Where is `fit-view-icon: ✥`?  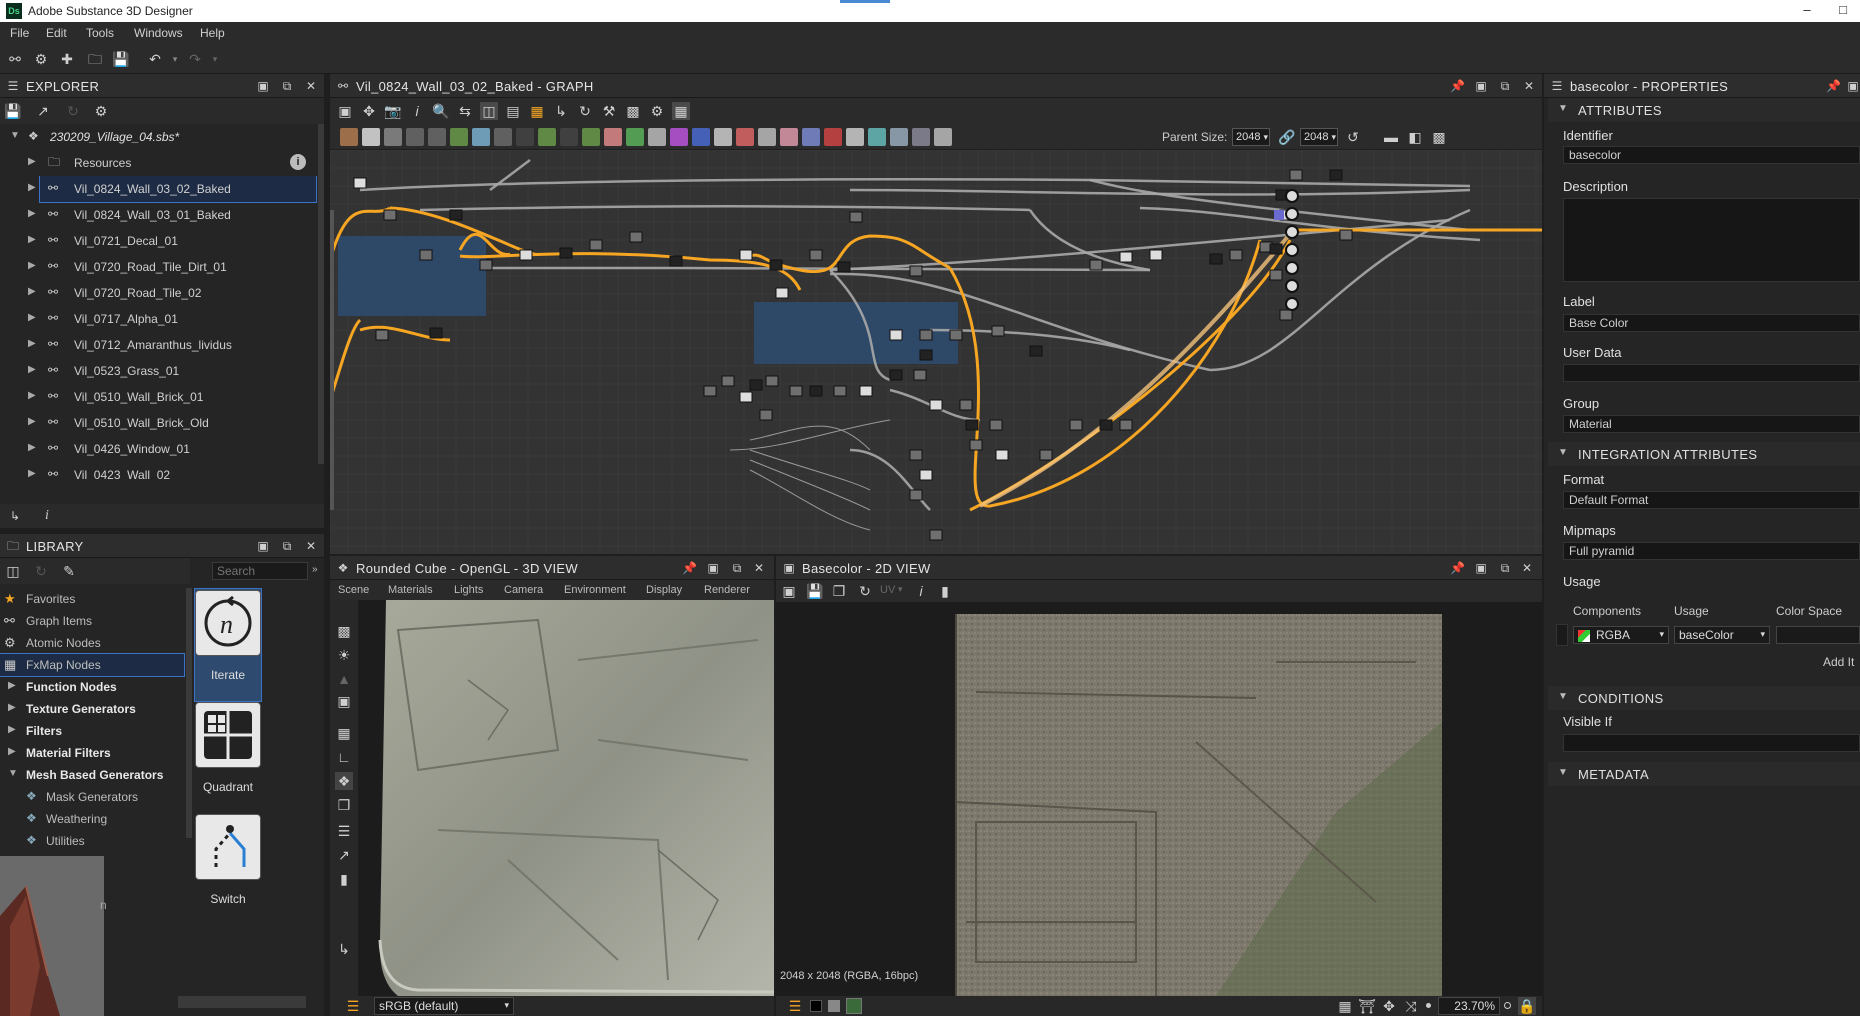 fit-view-icon: ✥ is located at coordinates (1389, 1006).